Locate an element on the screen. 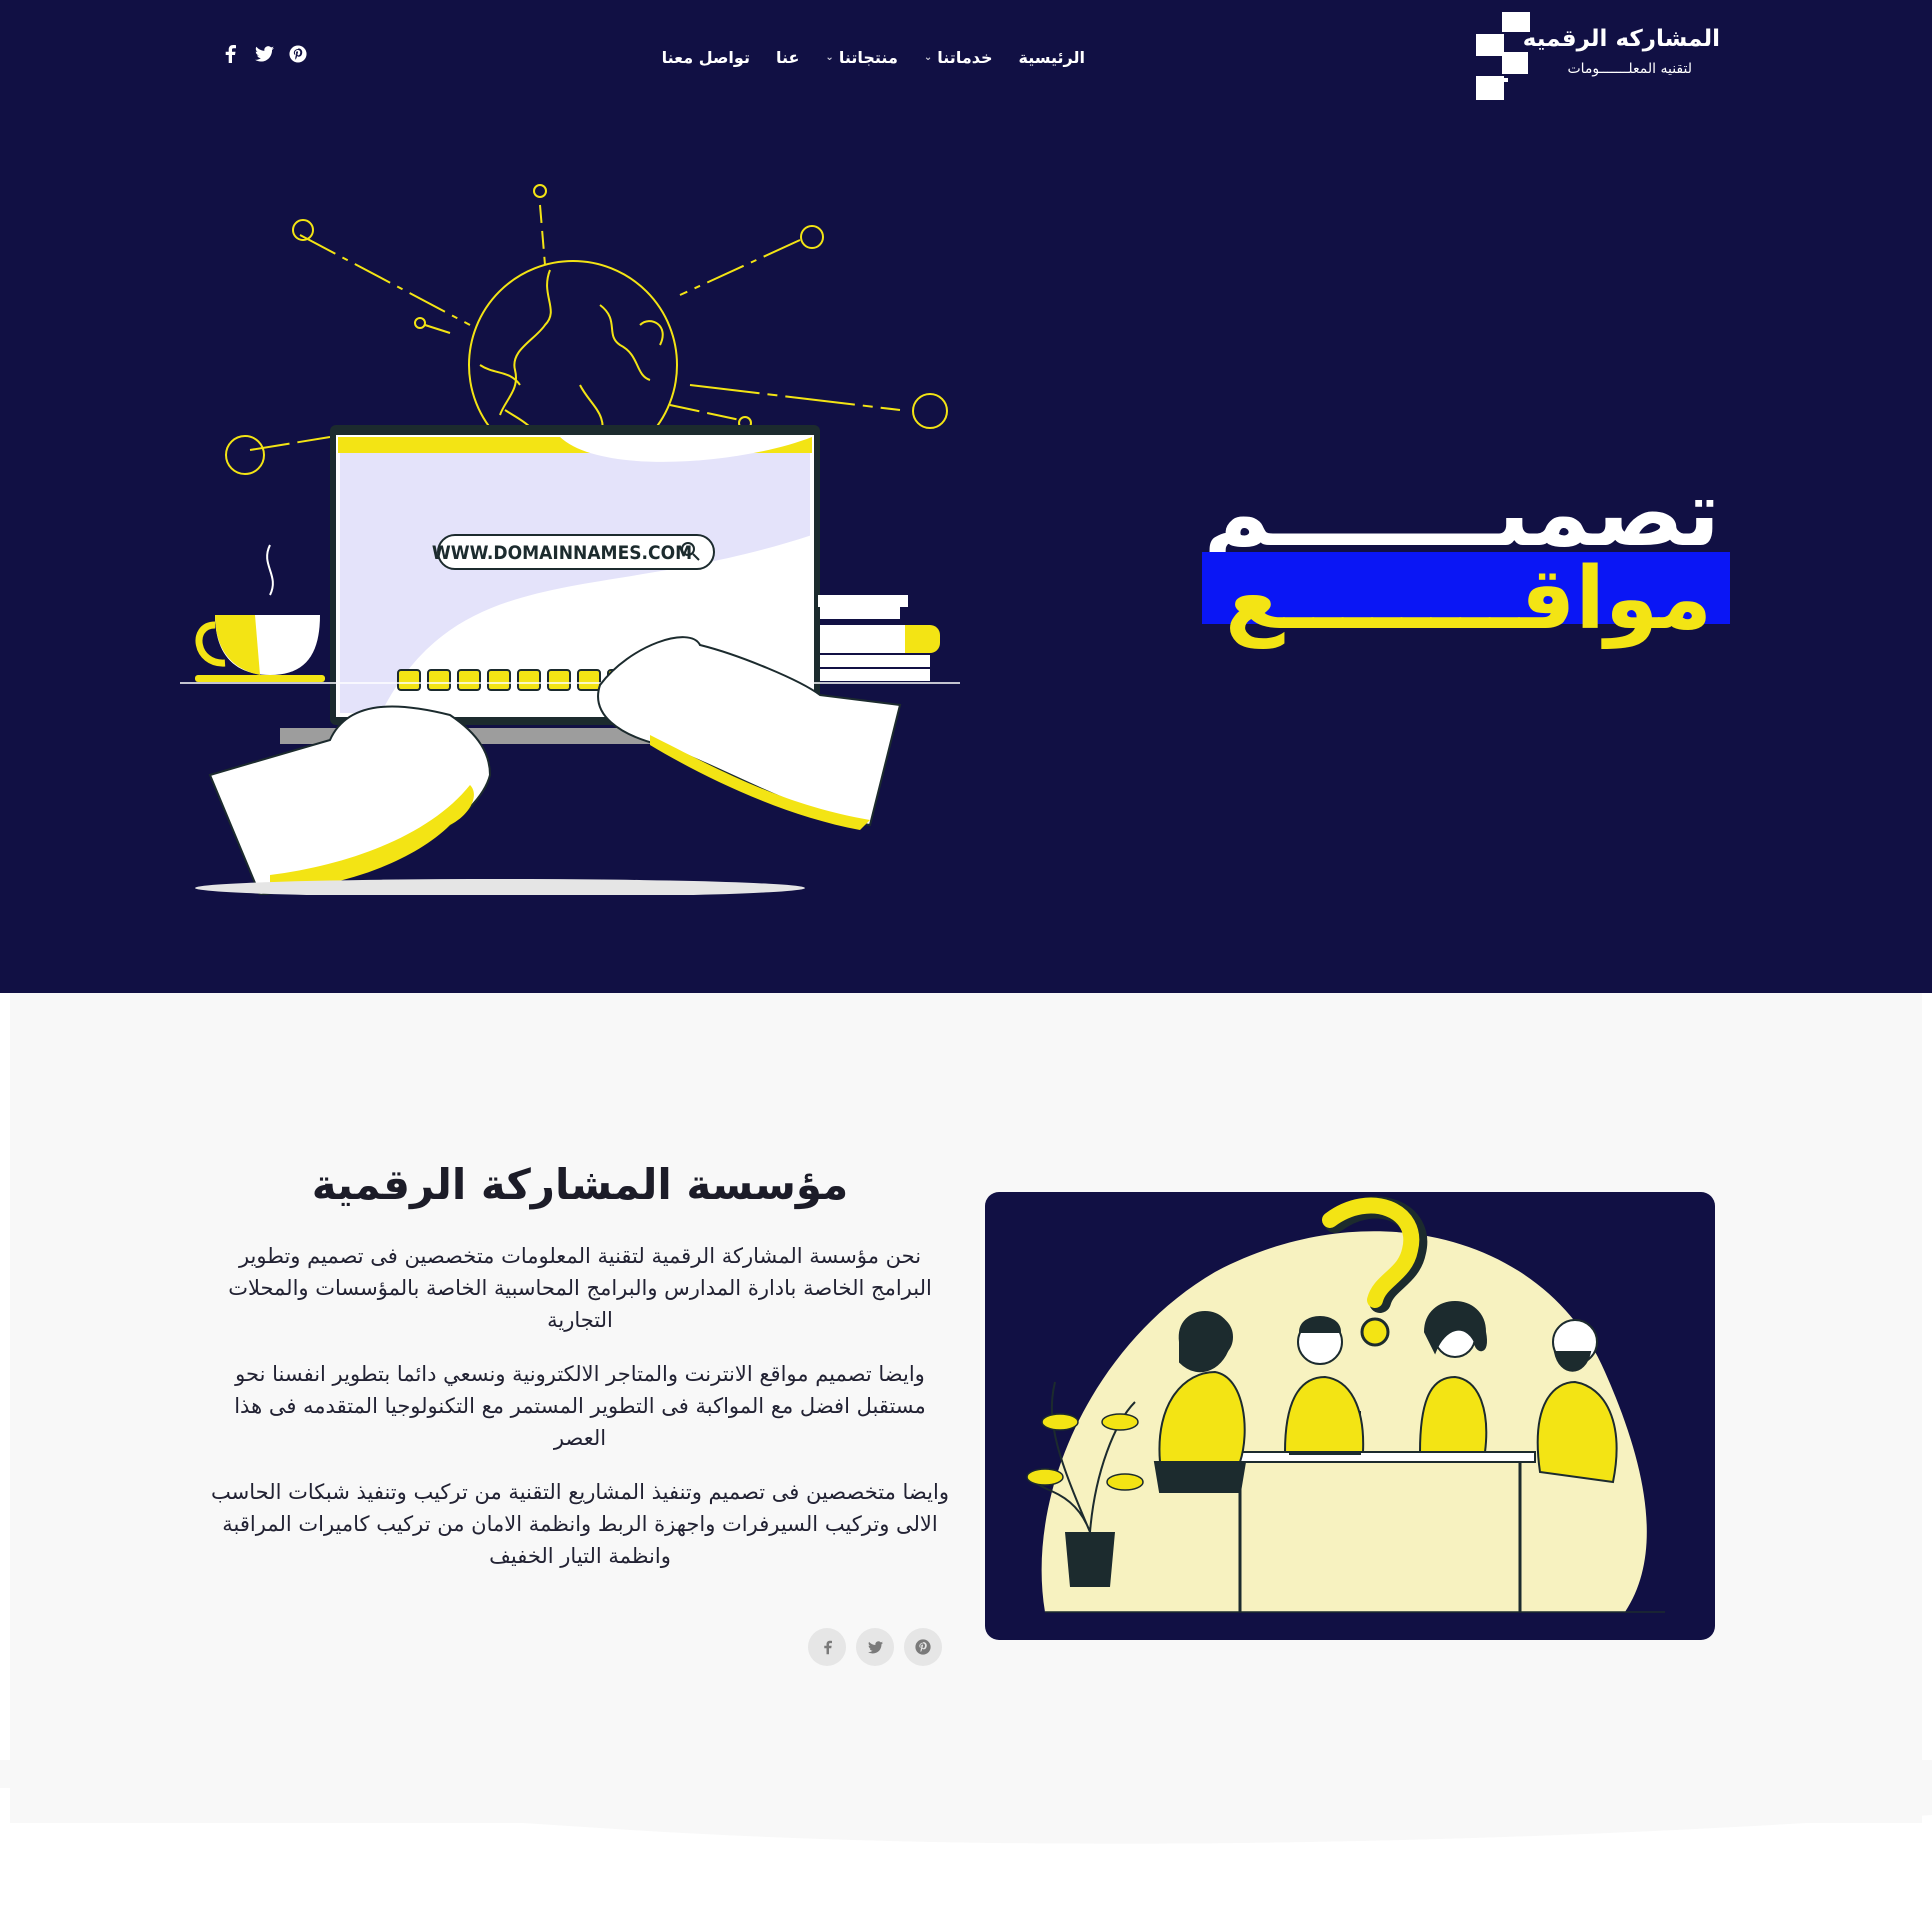 The height and width of the screenshot is (1912, 1932). site-logo: المشاركه الرقميه لتقنيه المعلـــــــومات is located at coordinates (1597, 57).